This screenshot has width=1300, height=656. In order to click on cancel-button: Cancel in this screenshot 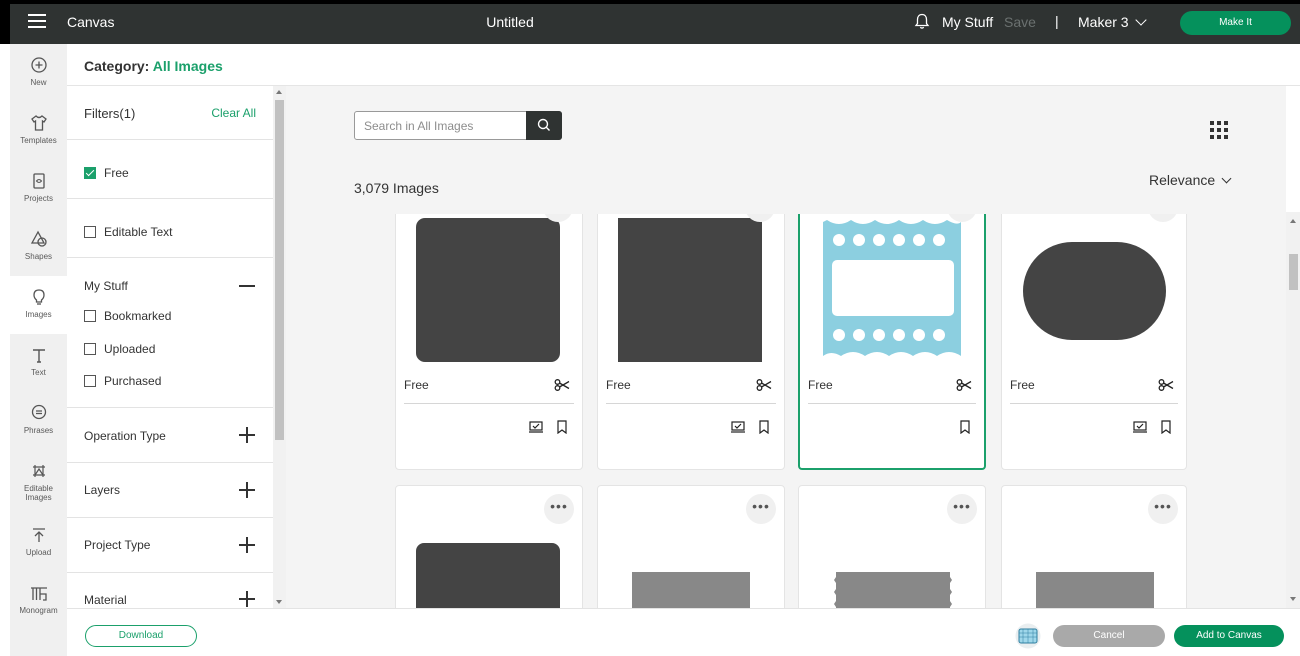, I will do `click(1109, 636)`.